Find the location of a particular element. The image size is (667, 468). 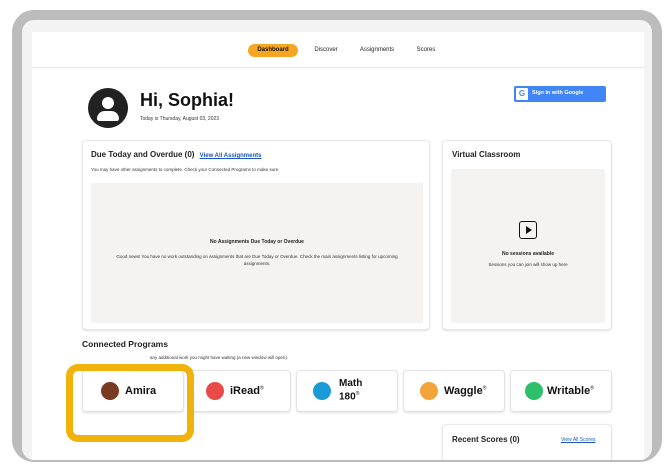

virtual-classroom-title: Virtual Classroom is located at coordinates (486, 154).